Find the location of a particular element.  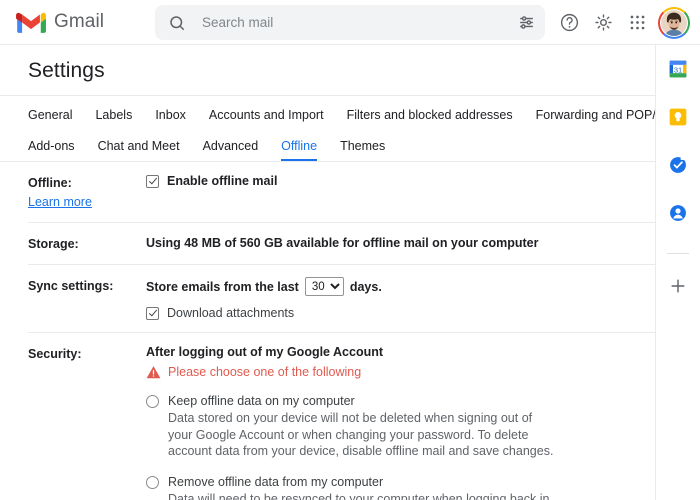

avatar-photo is located at coordinates (674, 22).